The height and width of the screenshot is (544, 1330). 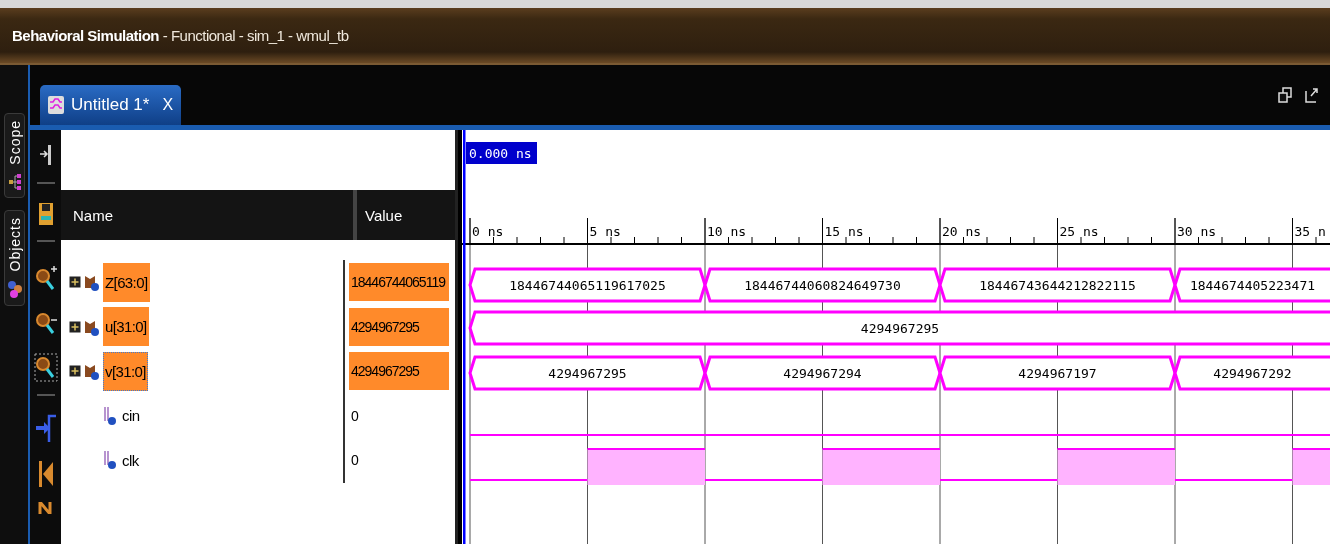 What do you see at coordinates (406, 215) in the screenshot?
I see `column-header: Value` at bounding box center [406, 215].